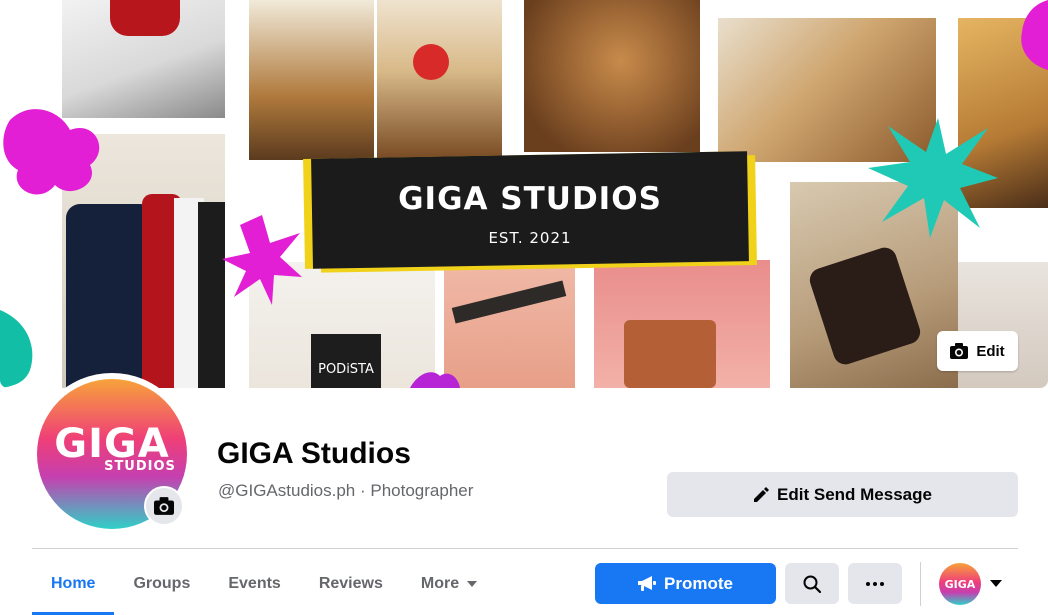  Describe the element at coordinates (311, 80) in the screenshot. I see `cover-tile-cookie-stack` at that location.